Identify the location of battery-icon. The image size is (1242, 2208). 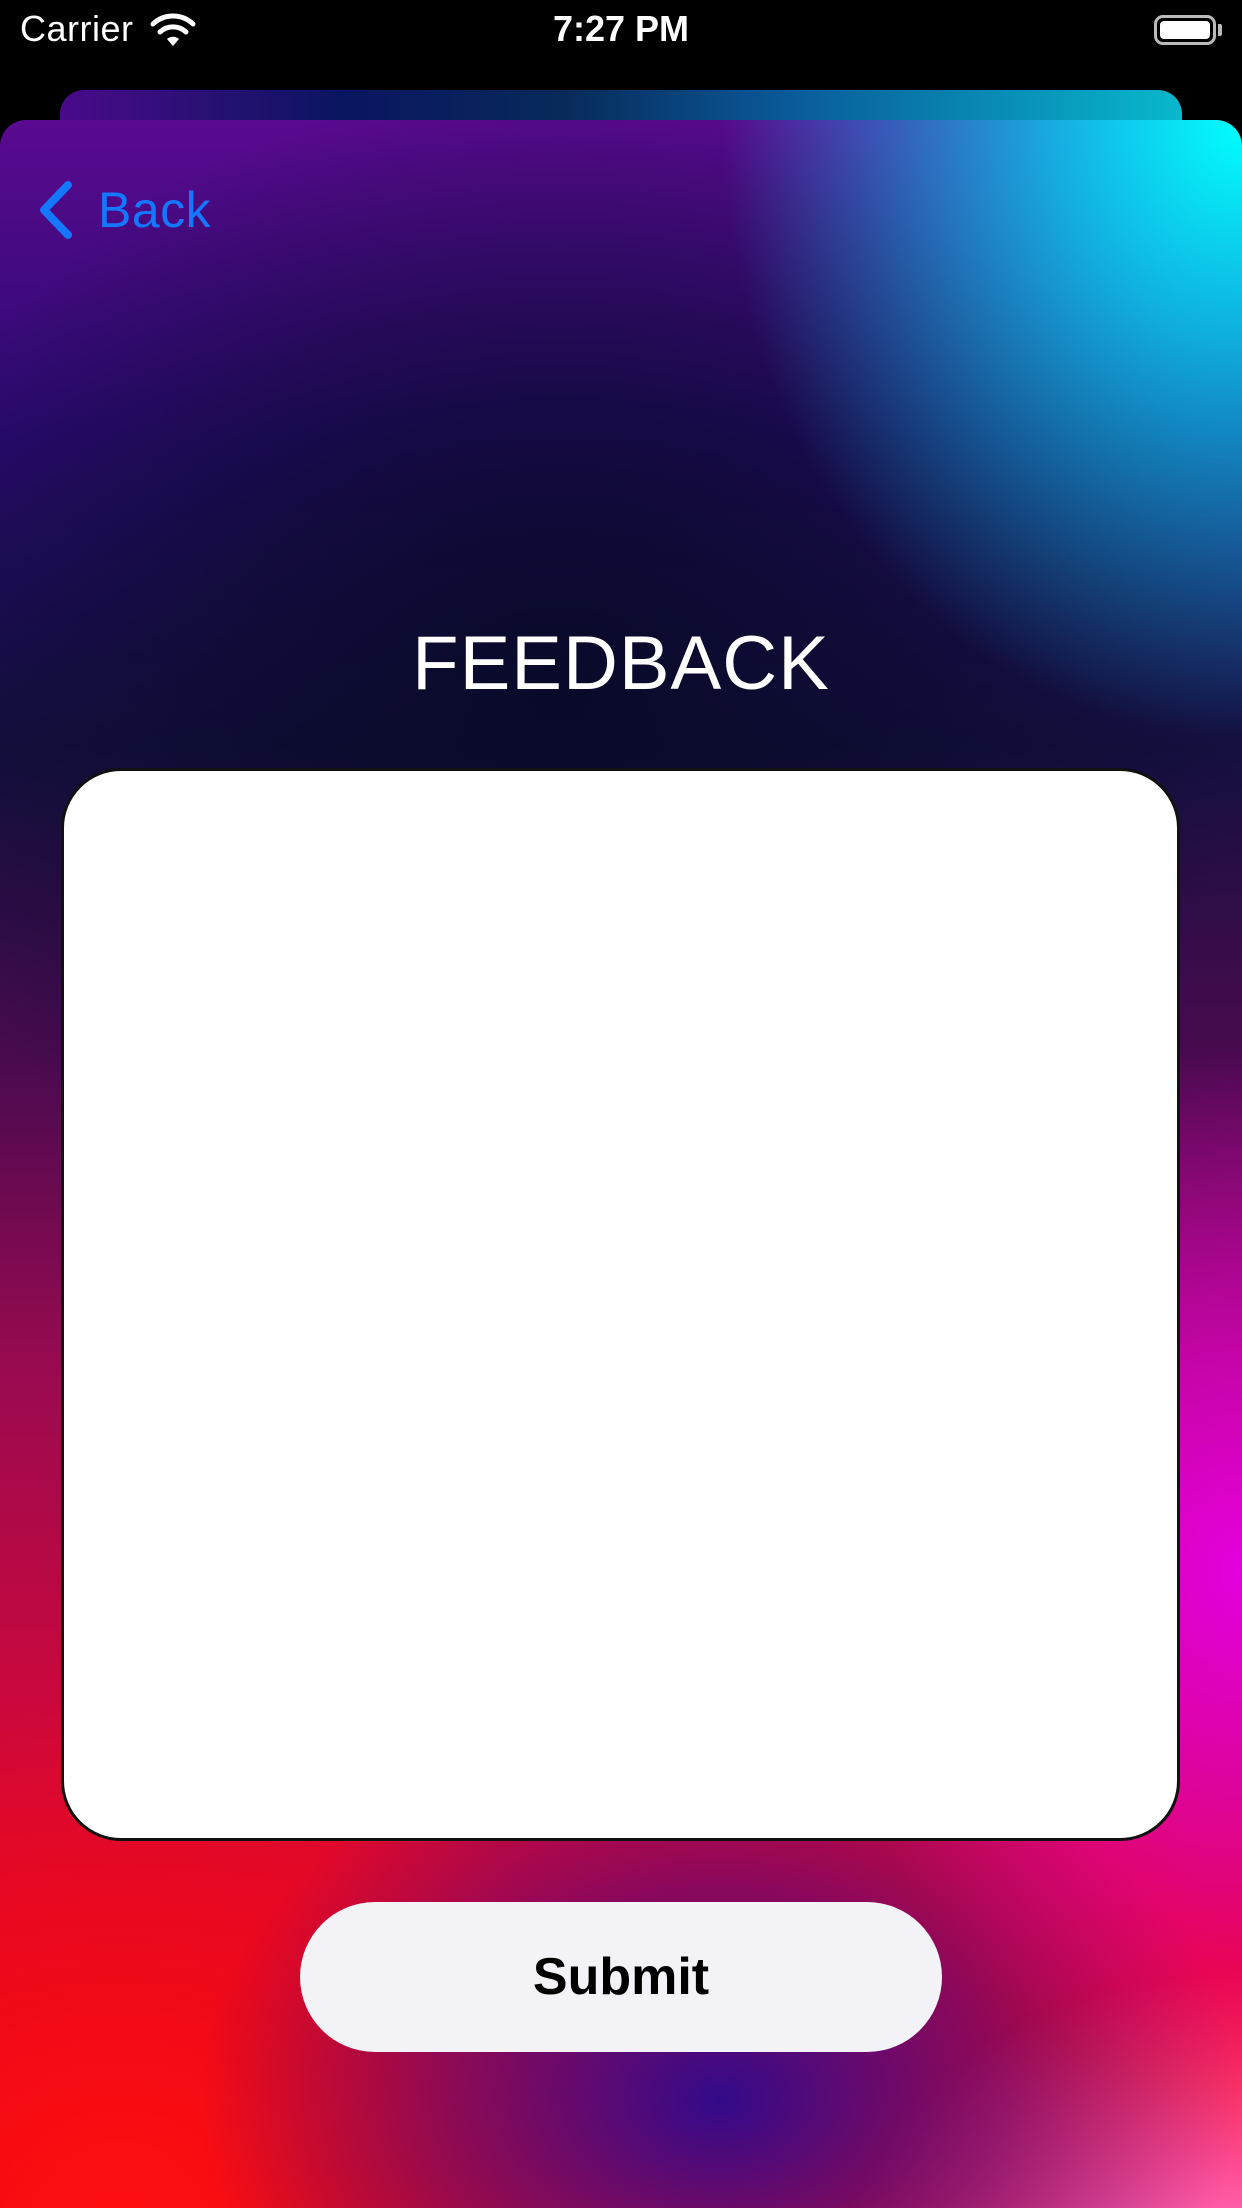
(1185, 30).